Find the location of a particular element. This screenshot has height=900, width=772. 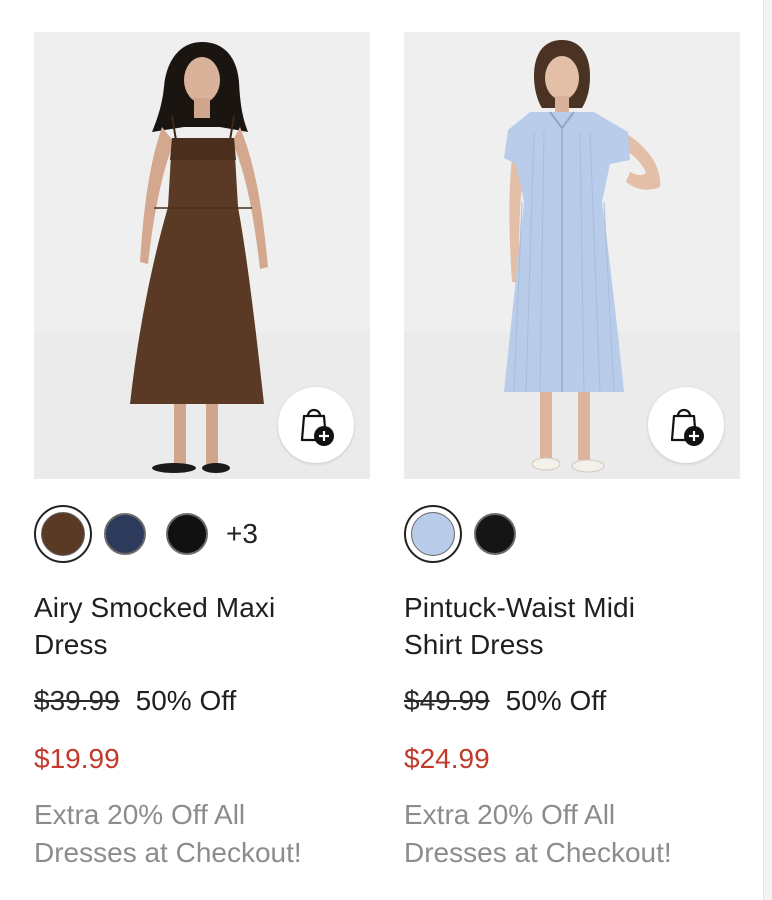

sale-price: $19.99 is located at coordinates (77, 758).